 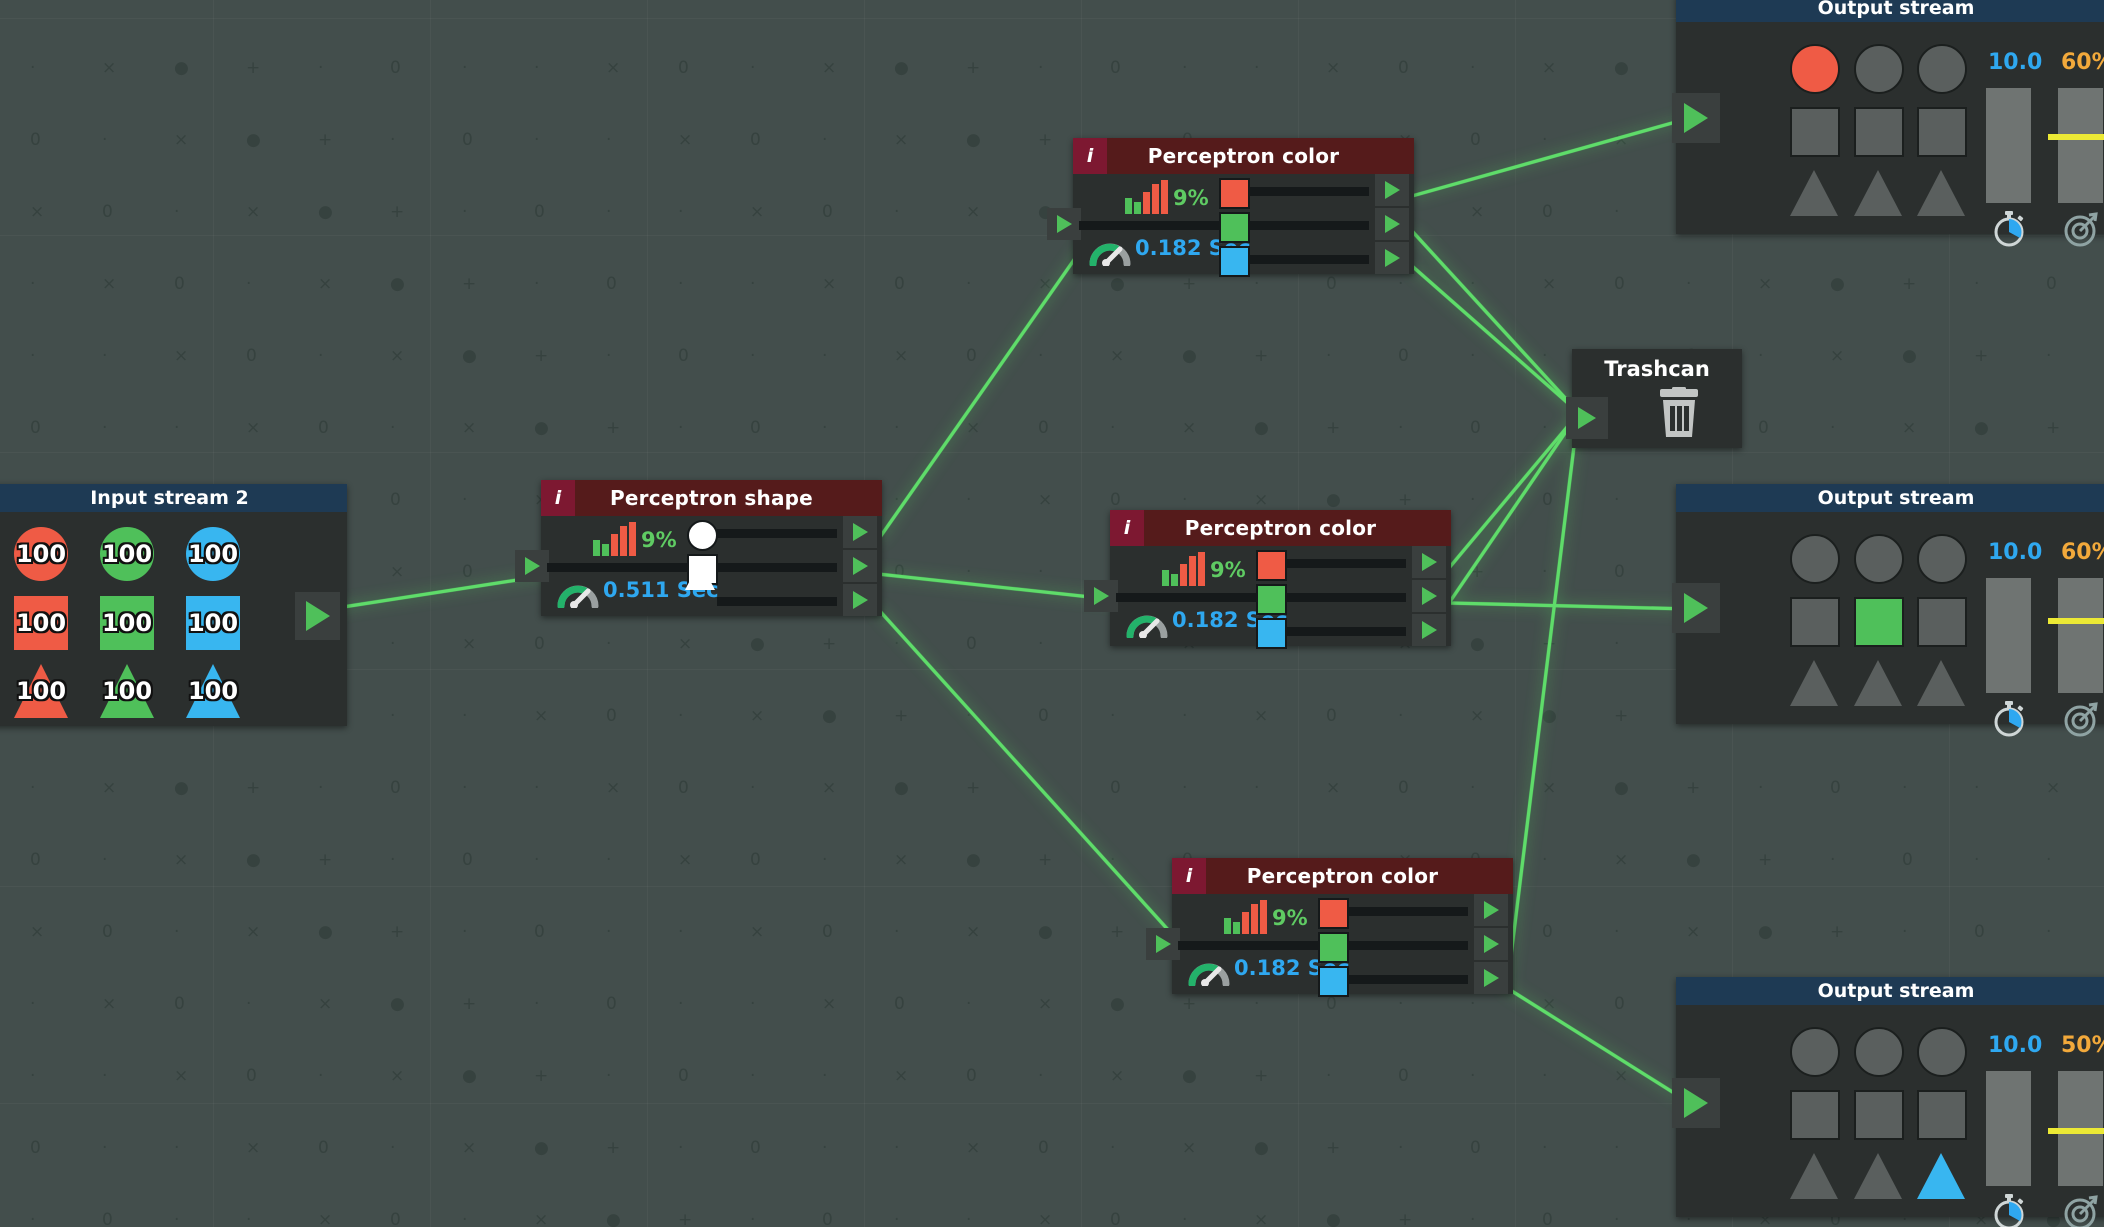 I want to click on input-cell-square-green: 100, so click(x=127, y=623).